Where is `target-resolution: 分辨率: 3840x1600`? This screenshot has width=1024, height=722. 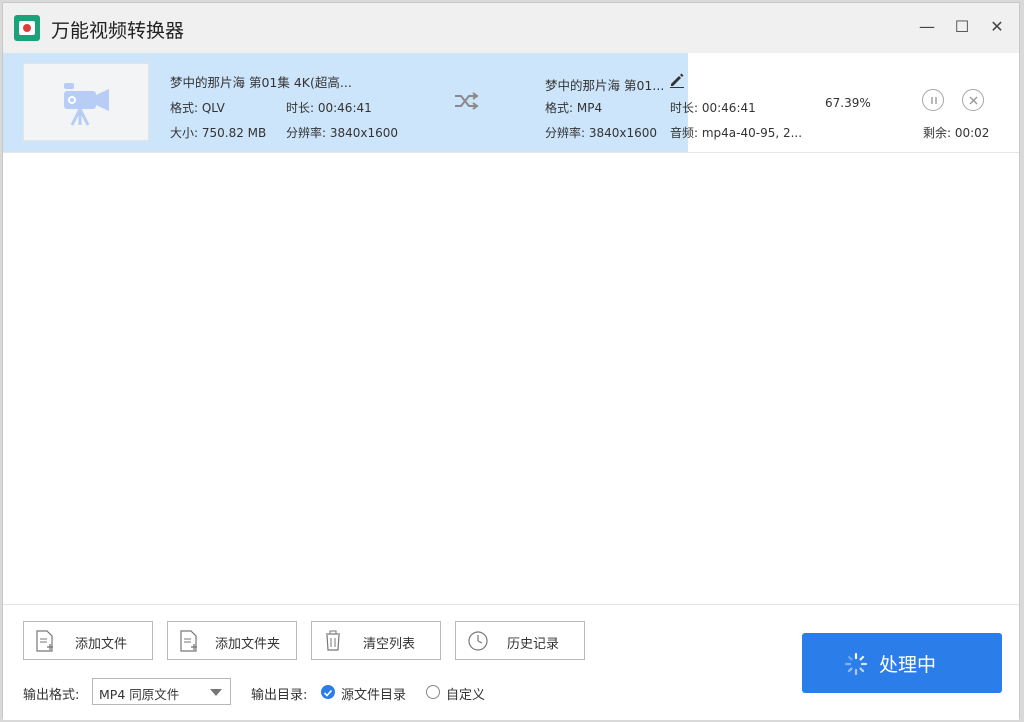
target-resolution: 分辨率: 3840x1600 is located at coordinates (601, 133).